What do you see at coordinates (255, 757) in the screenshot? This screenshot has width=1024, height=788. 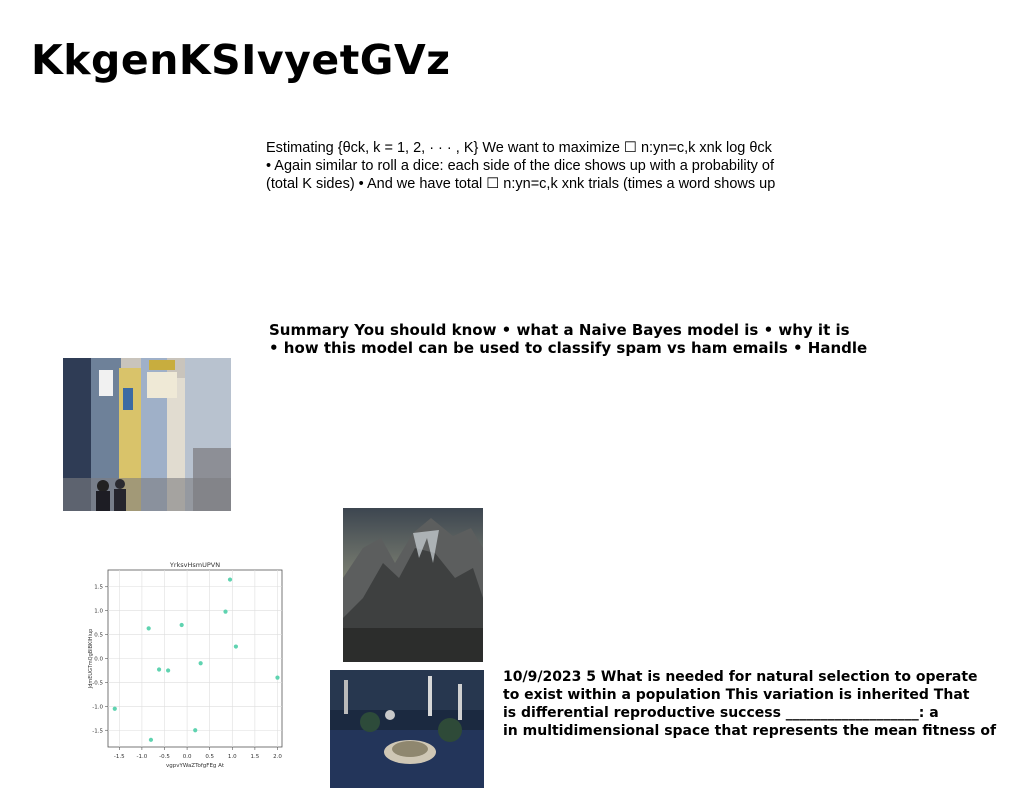 I see `x-tick-label: 1.5` at bounding box center [255, 757].